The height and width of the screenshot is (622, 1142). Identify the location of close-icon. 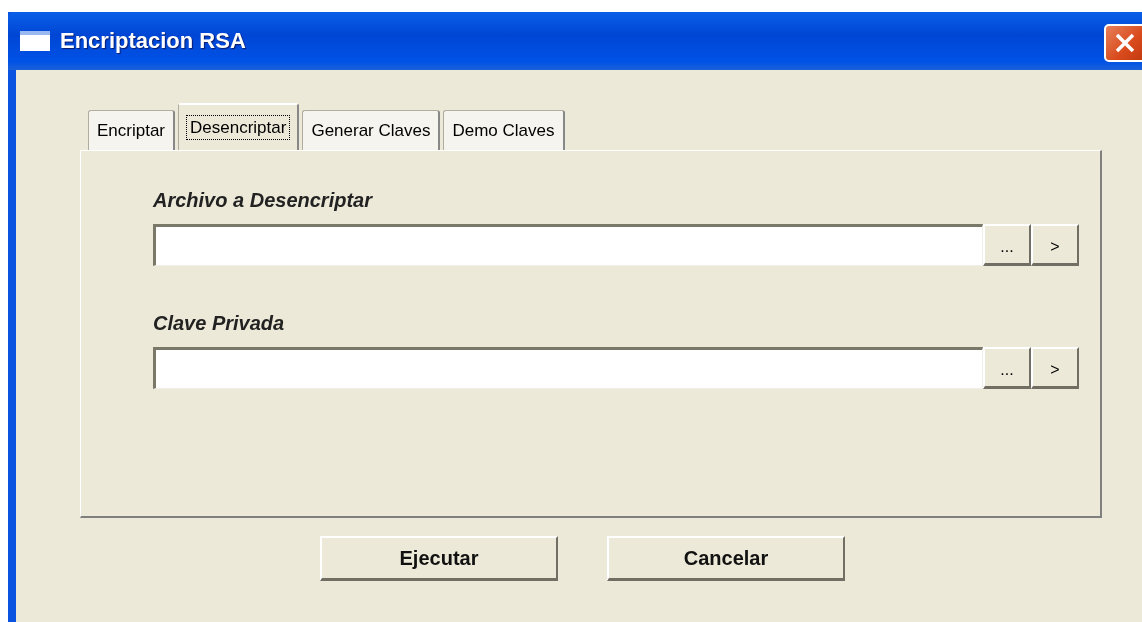
(1125, 43).